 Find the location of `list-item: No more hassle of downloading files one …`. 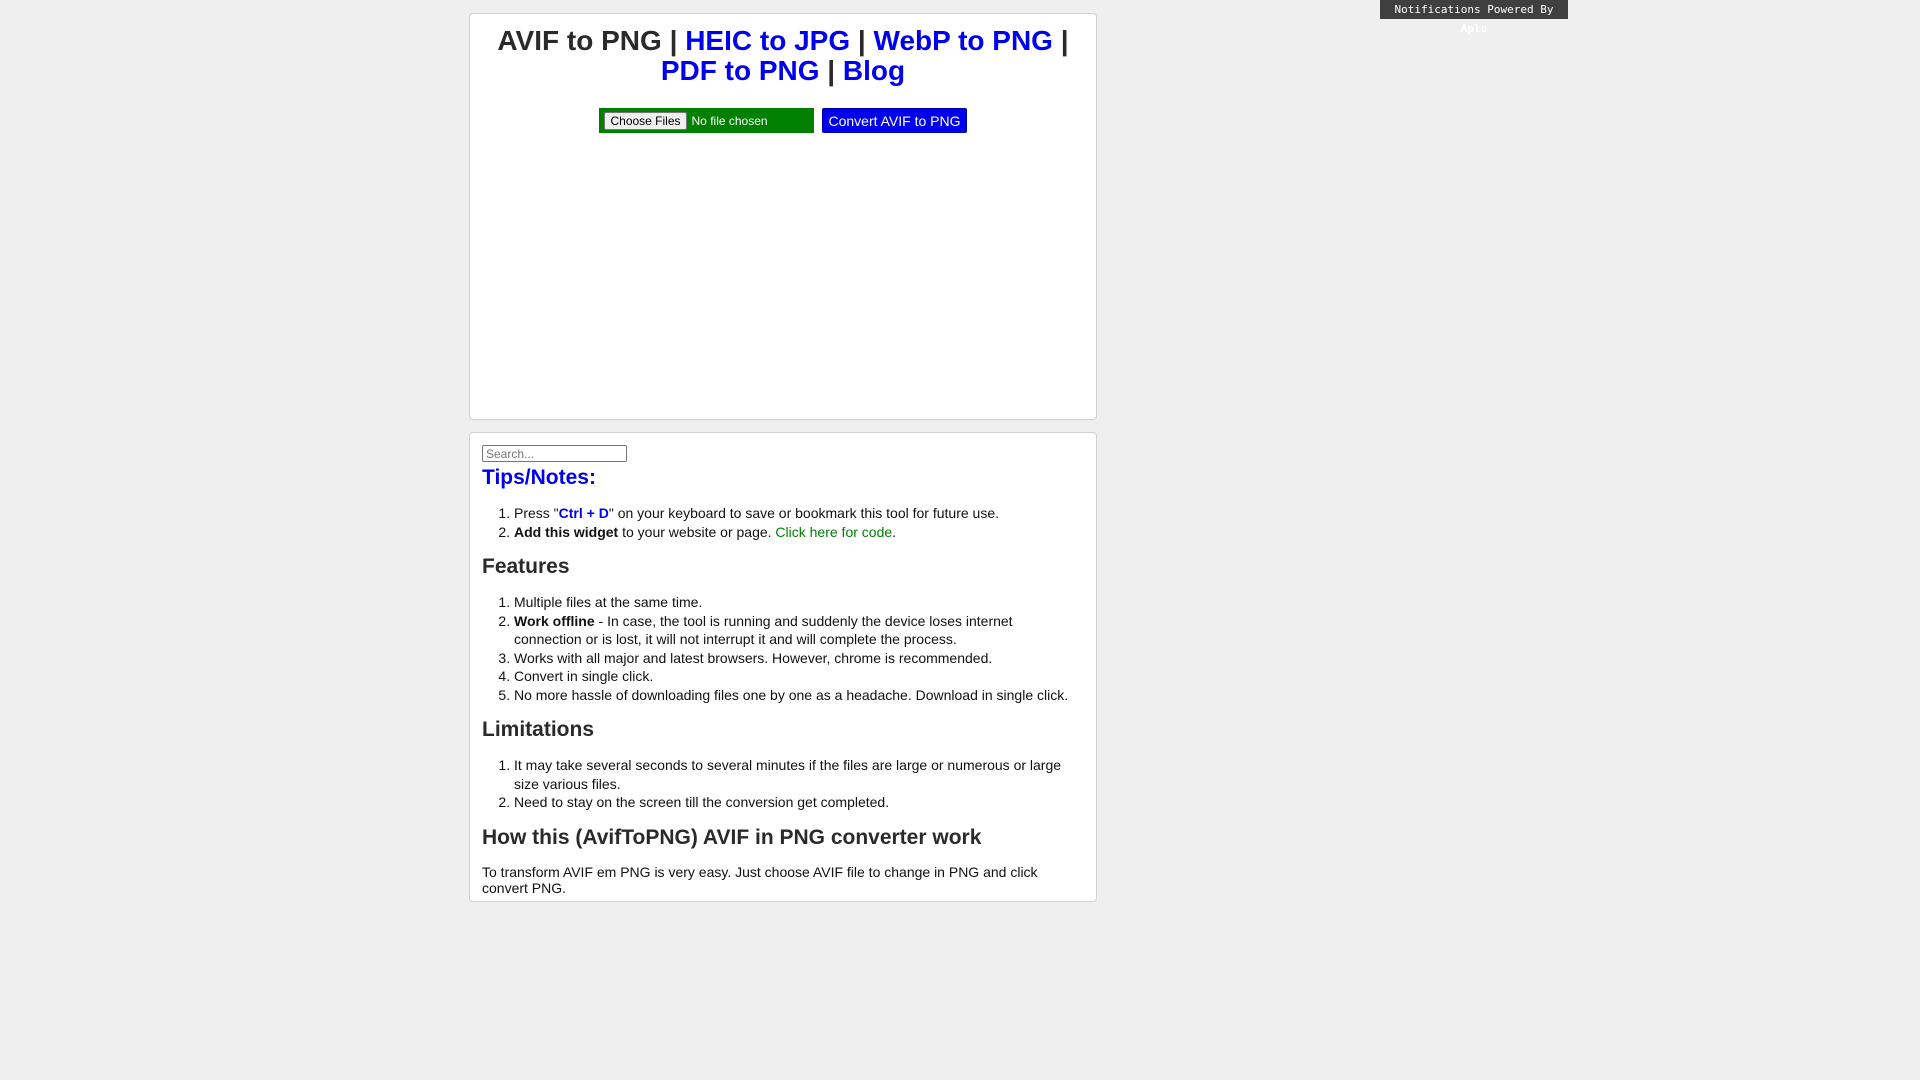

list-item: No more hassle of downloading files one … is located at coordinates (799, 695).